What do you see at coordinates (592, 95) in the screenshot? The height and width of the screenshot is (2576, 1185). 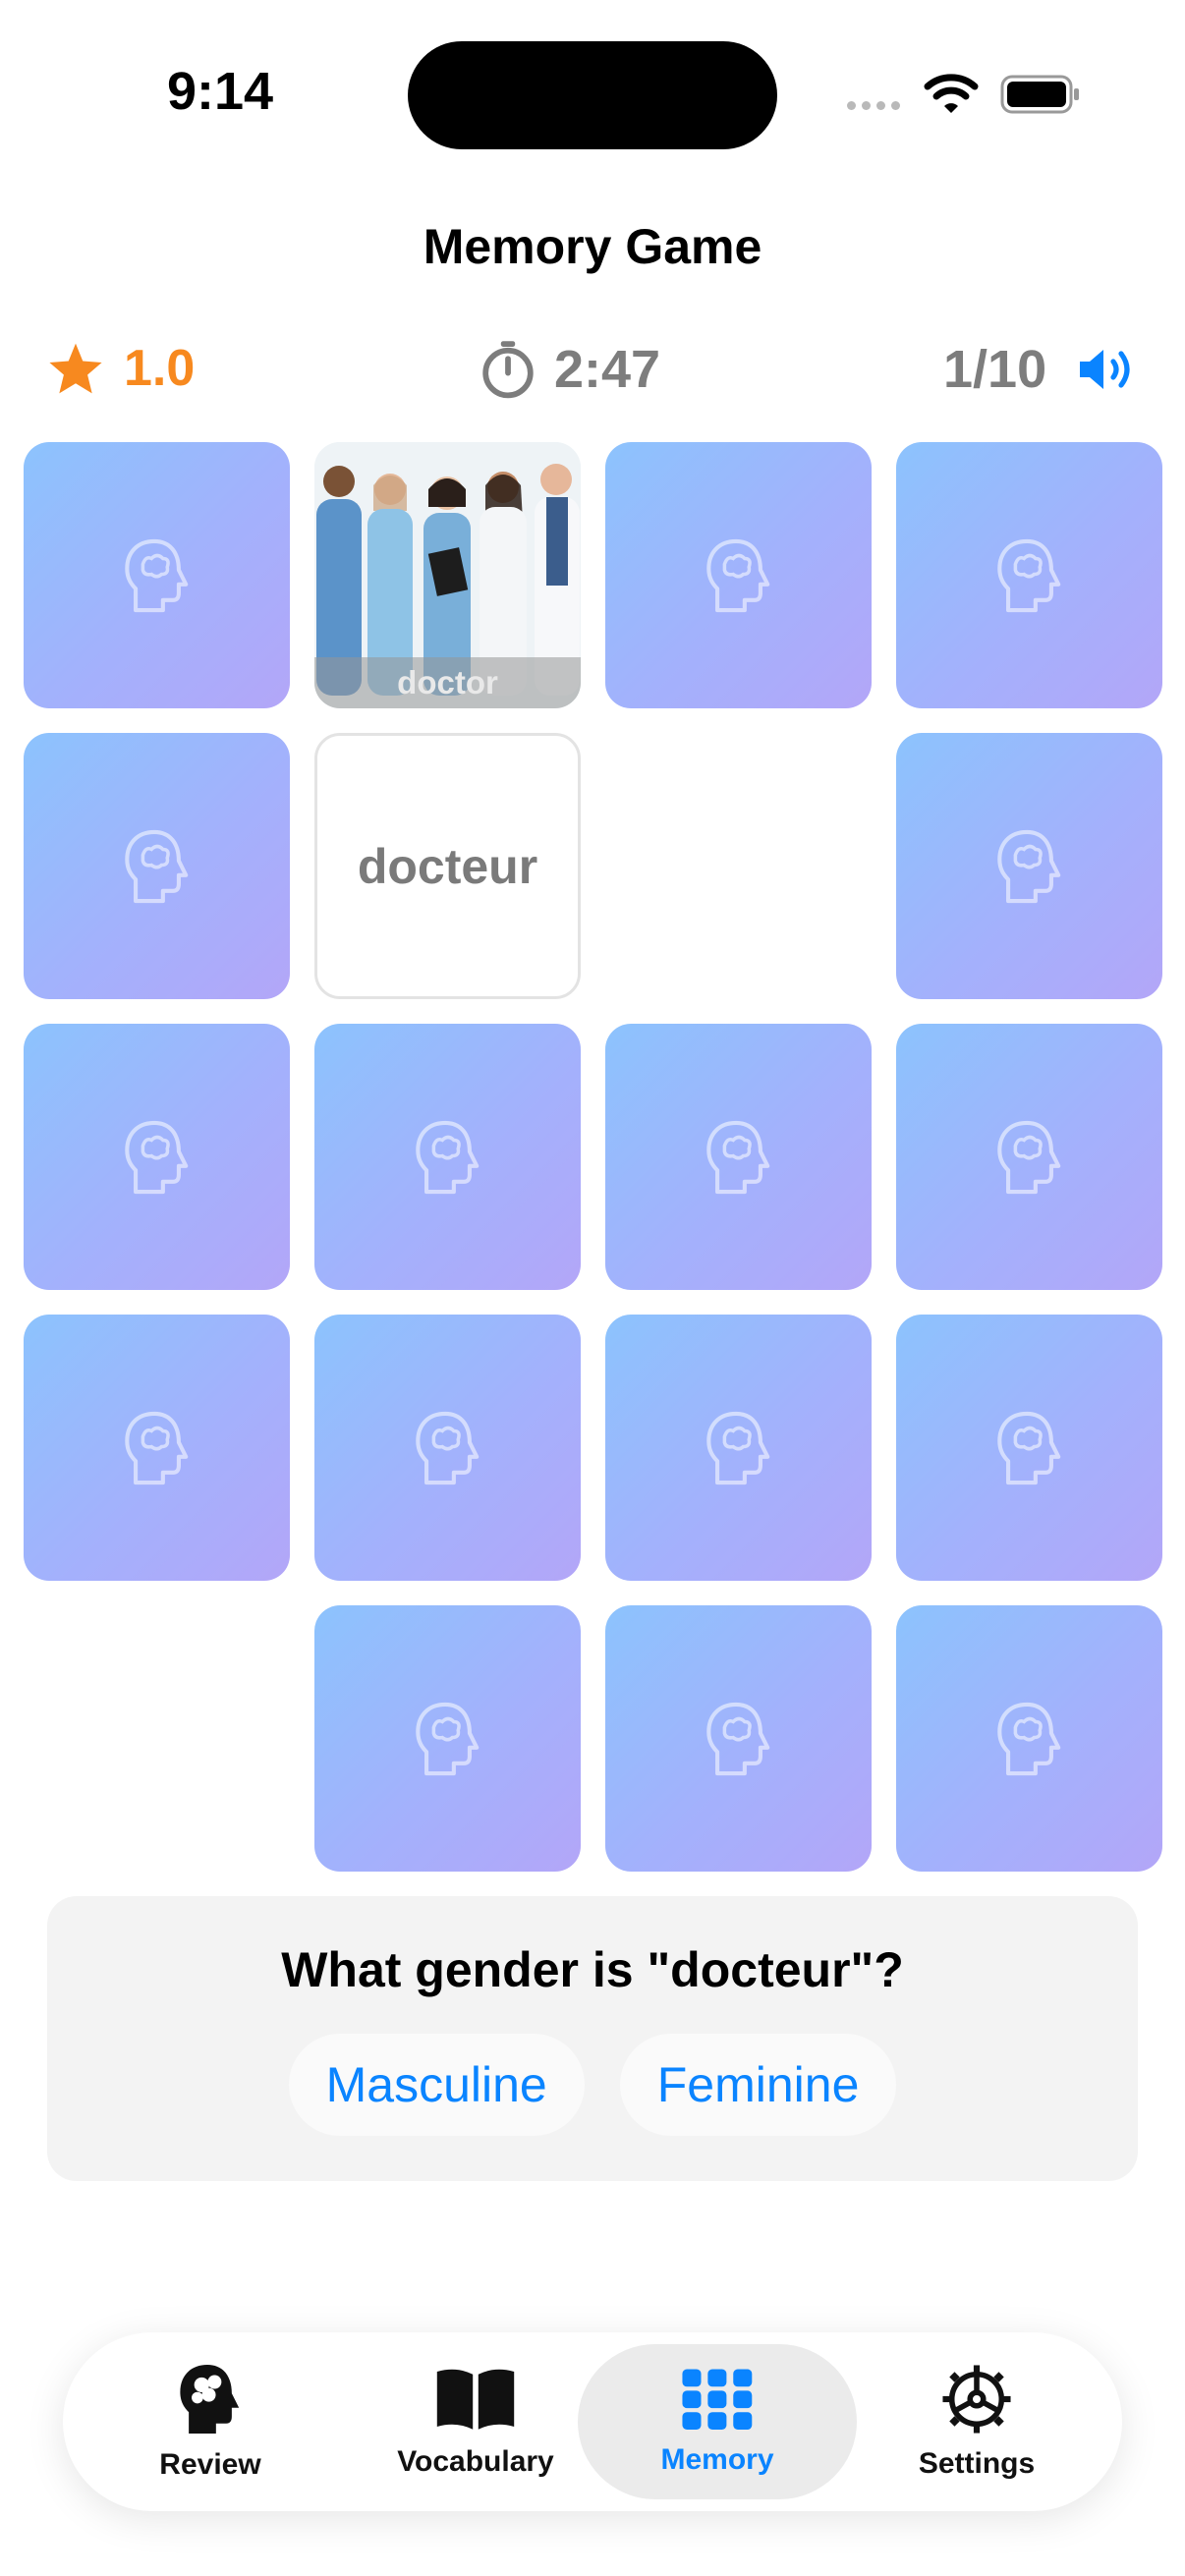 I see `dynamic-island` at bounding box center [592, 95].